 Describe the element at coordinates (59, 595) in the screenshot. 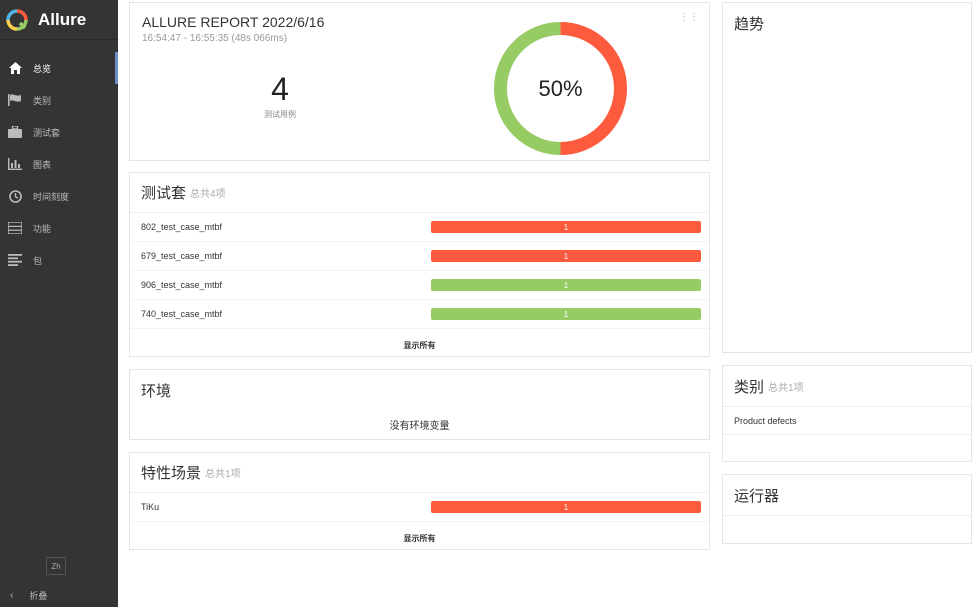

I see `collapse-sidebar-button: ‹ 折叠` at that location.